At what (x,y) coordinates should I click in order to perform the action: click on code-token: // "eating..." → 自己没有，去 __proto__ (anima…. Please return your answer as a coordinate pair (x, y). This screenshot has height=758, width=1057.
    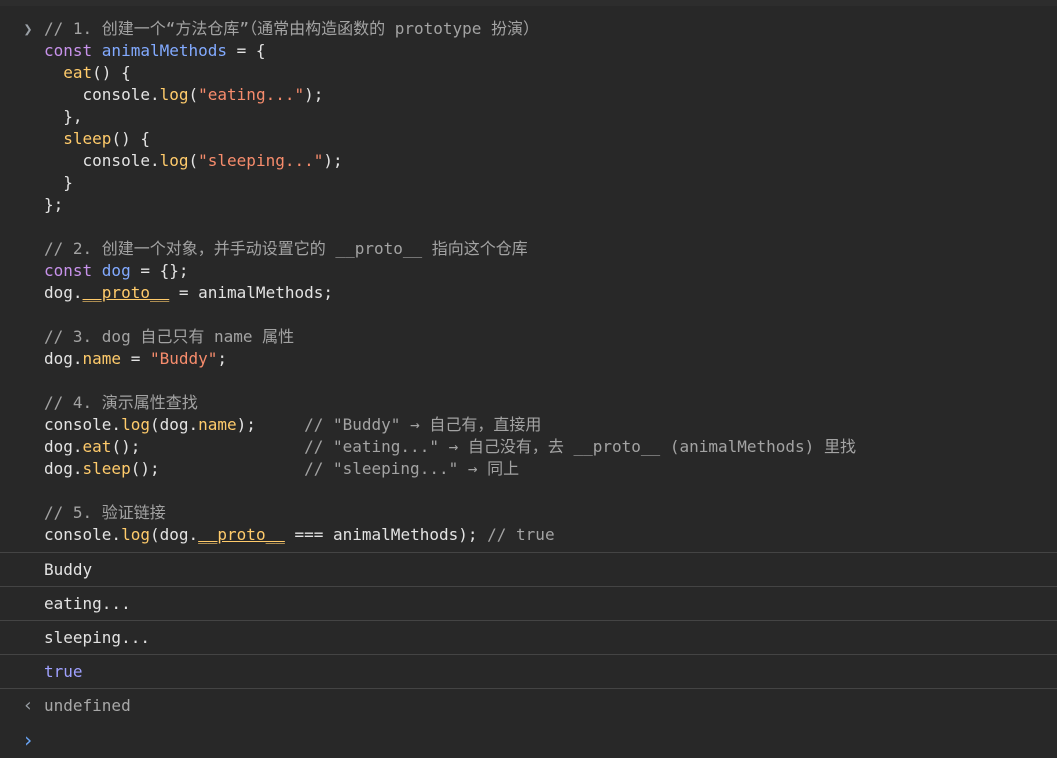
    Looking at the image, I should click on (580, 446).